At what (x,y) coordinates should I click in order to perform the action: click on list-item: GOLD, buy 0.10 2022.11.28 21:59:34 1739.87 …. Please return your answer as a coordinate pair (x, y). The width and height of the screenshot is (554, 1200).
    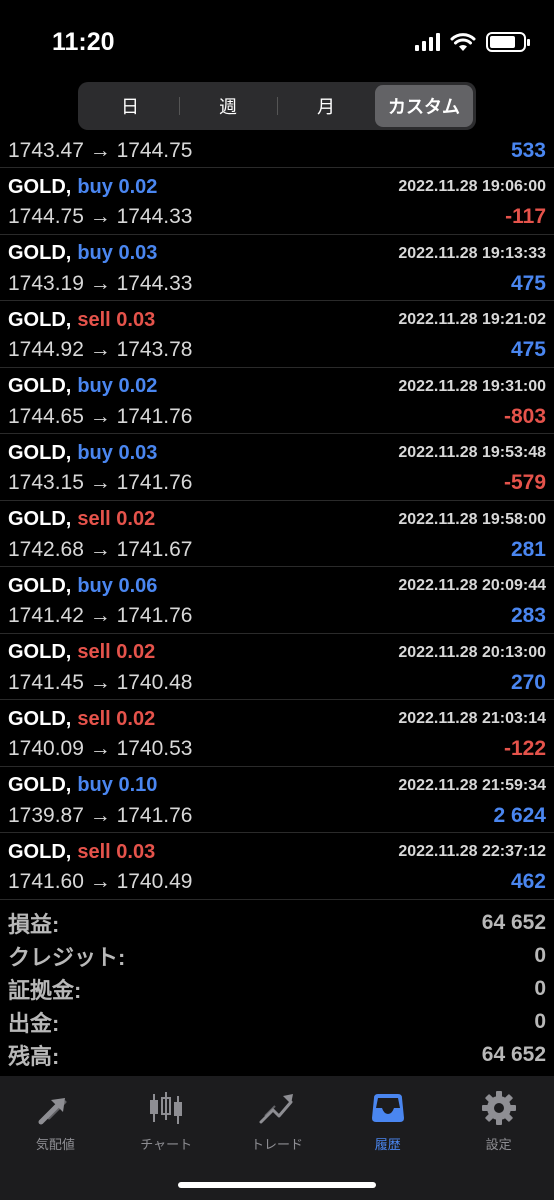
    Looking at the image, I should click on (277, 800).